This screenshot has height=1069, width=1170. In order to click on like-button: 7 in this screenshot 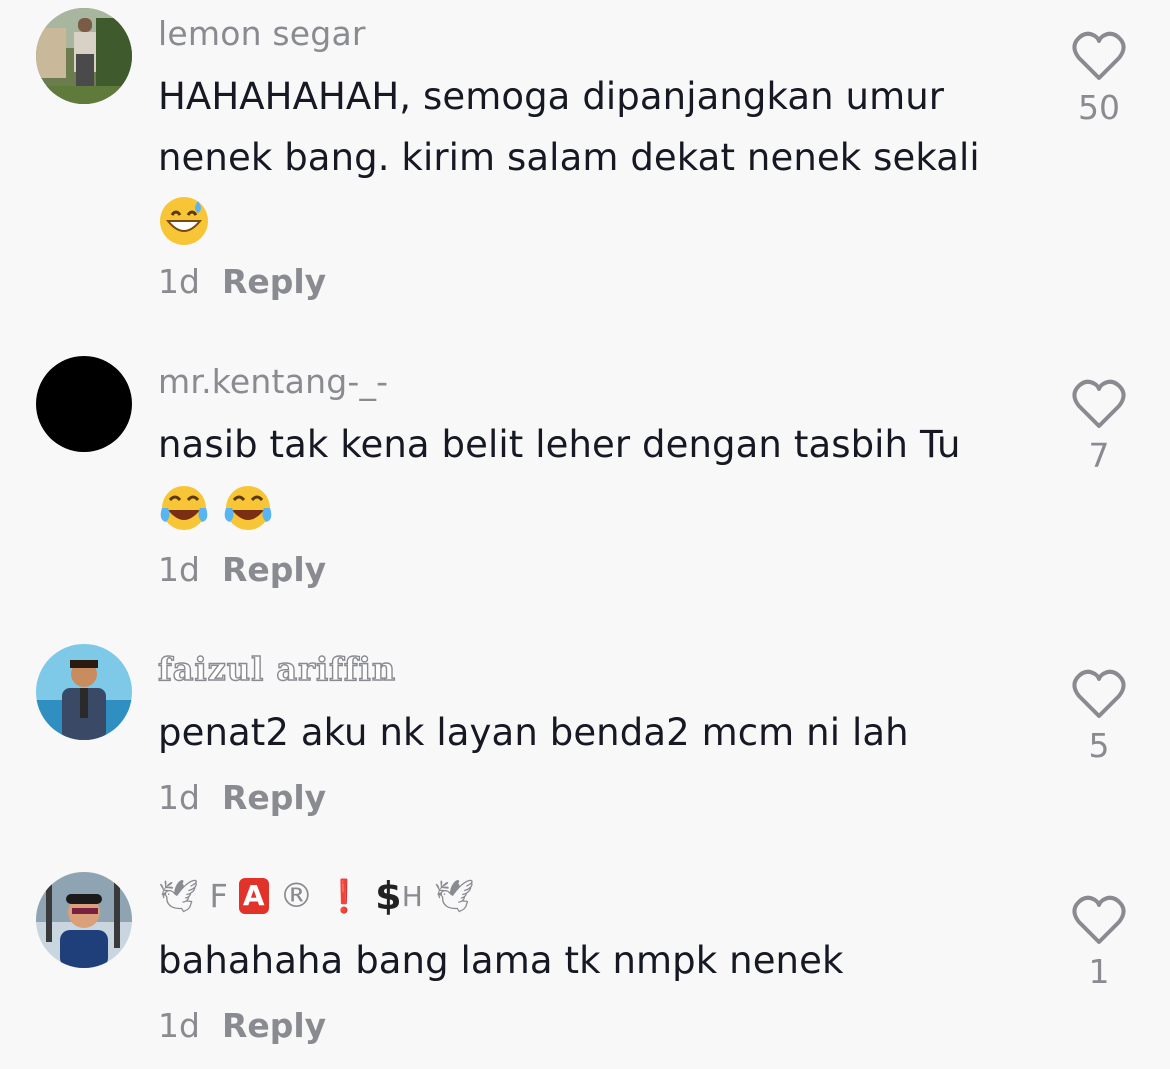, I will do `click(1099, 426)`.